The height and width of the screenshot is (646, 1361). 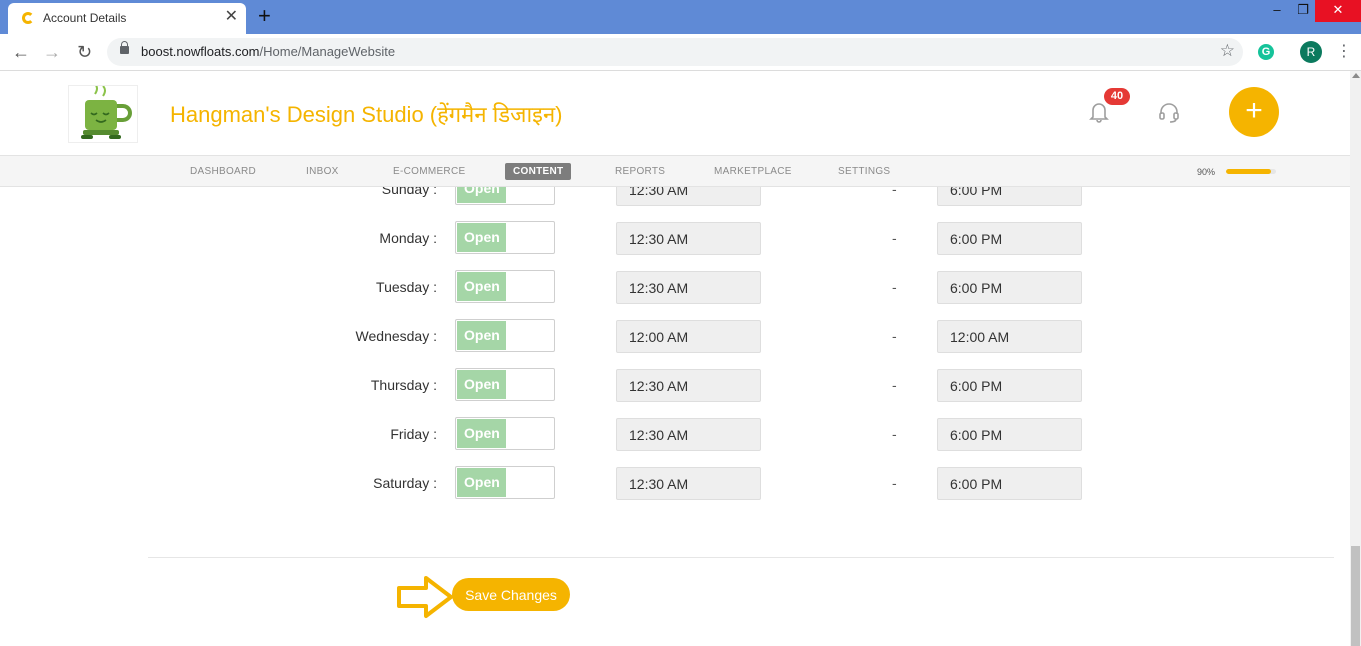 I want to click on day-label: Tuesday :, so click(x=406, y=287).